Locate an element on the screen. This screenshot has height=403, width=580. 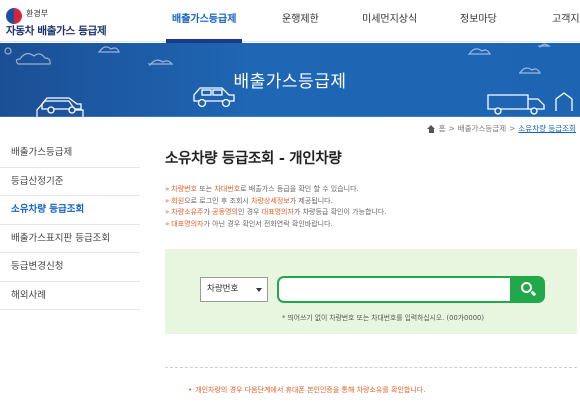
nav-item-operation-limit: 운행제한 is located at coordinates (300, 21).